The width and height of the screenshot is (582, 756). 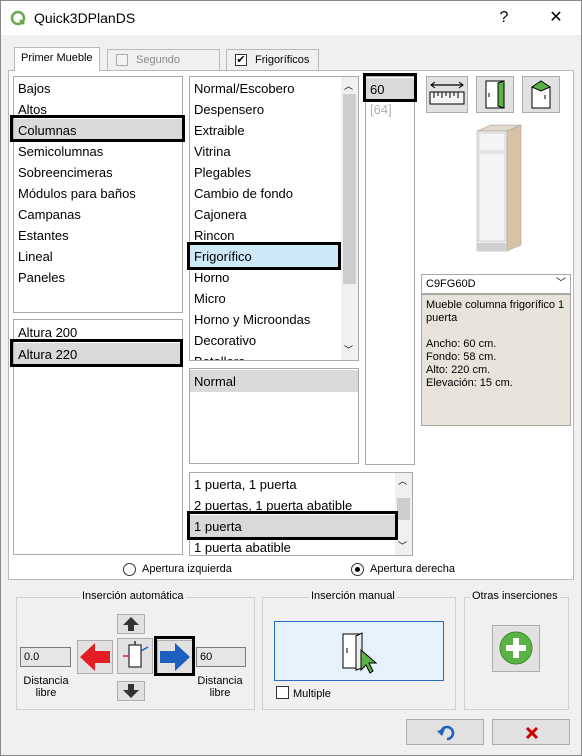 What do you see at coordinates (35, 256) in the screenshot?
I see `list-item: Lineal` at bounding box center [35, 256].